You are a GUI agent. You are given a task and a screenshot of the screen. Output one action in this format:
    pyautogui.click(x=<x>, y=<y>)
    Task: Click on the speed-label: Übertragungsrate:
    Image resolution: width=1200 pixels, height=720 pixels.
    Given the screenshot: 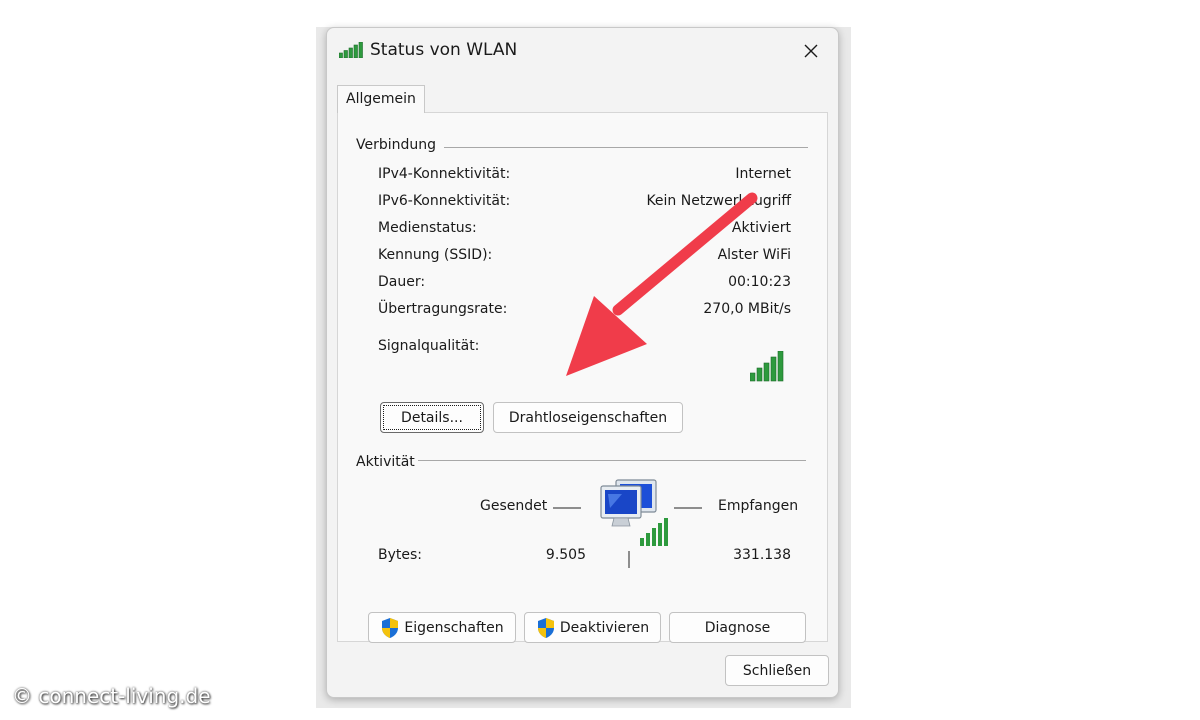 What is the action you would take?
    pyautogui.click(x=443, y=309)
    